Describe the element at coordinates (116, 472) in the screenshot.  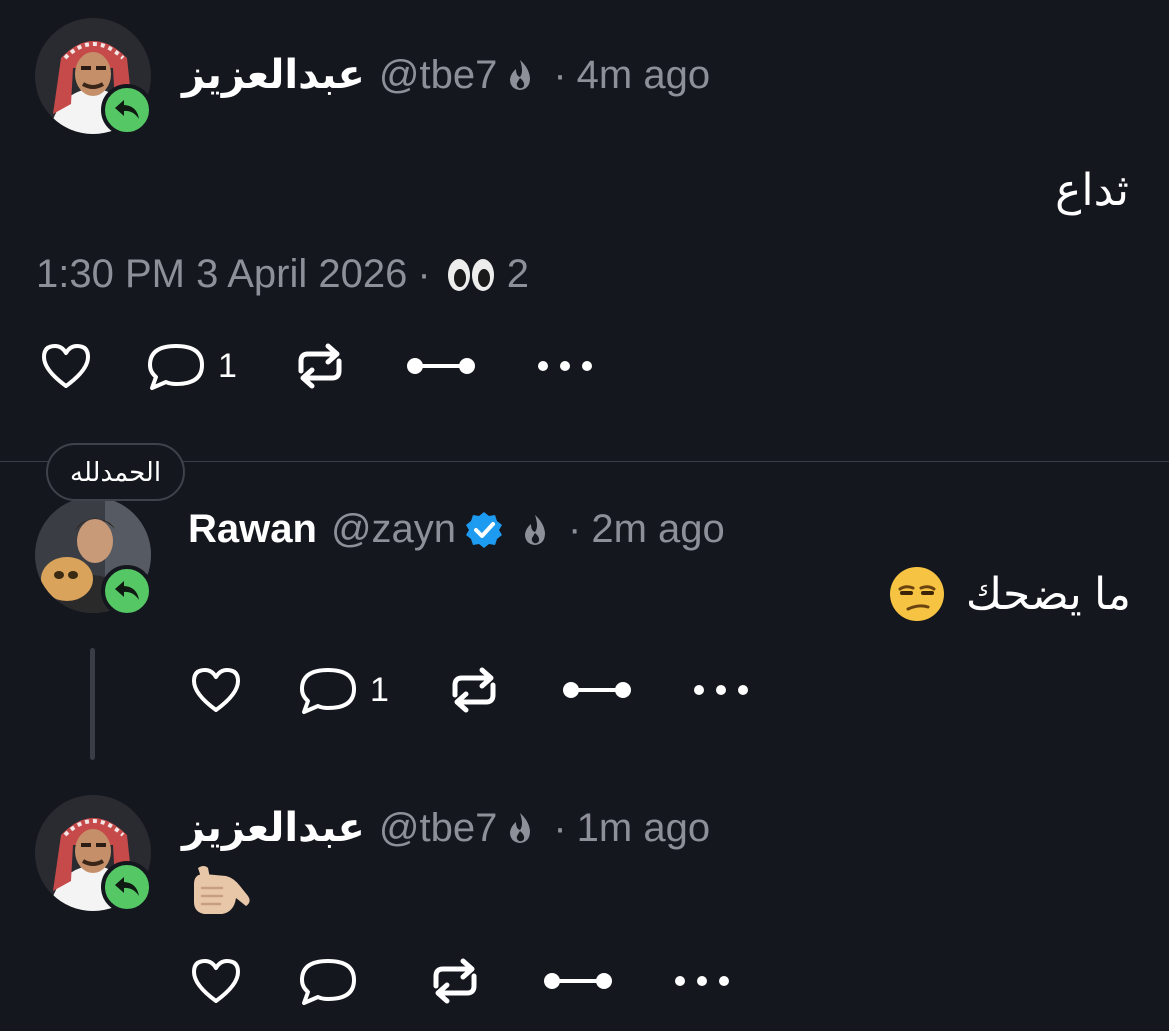
I see `status-tag: الحمدلله` at that location.